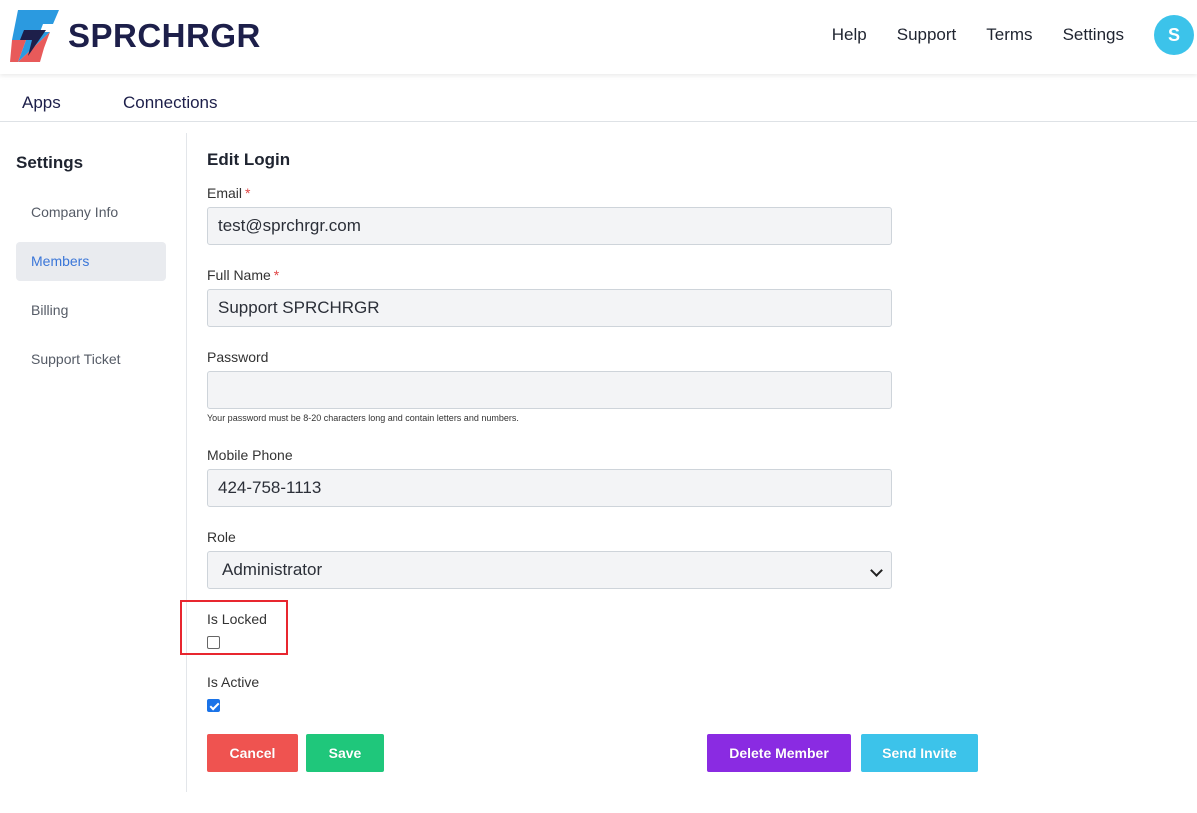  I want to click on fullname-label: Full Name *, so click(243, 275).